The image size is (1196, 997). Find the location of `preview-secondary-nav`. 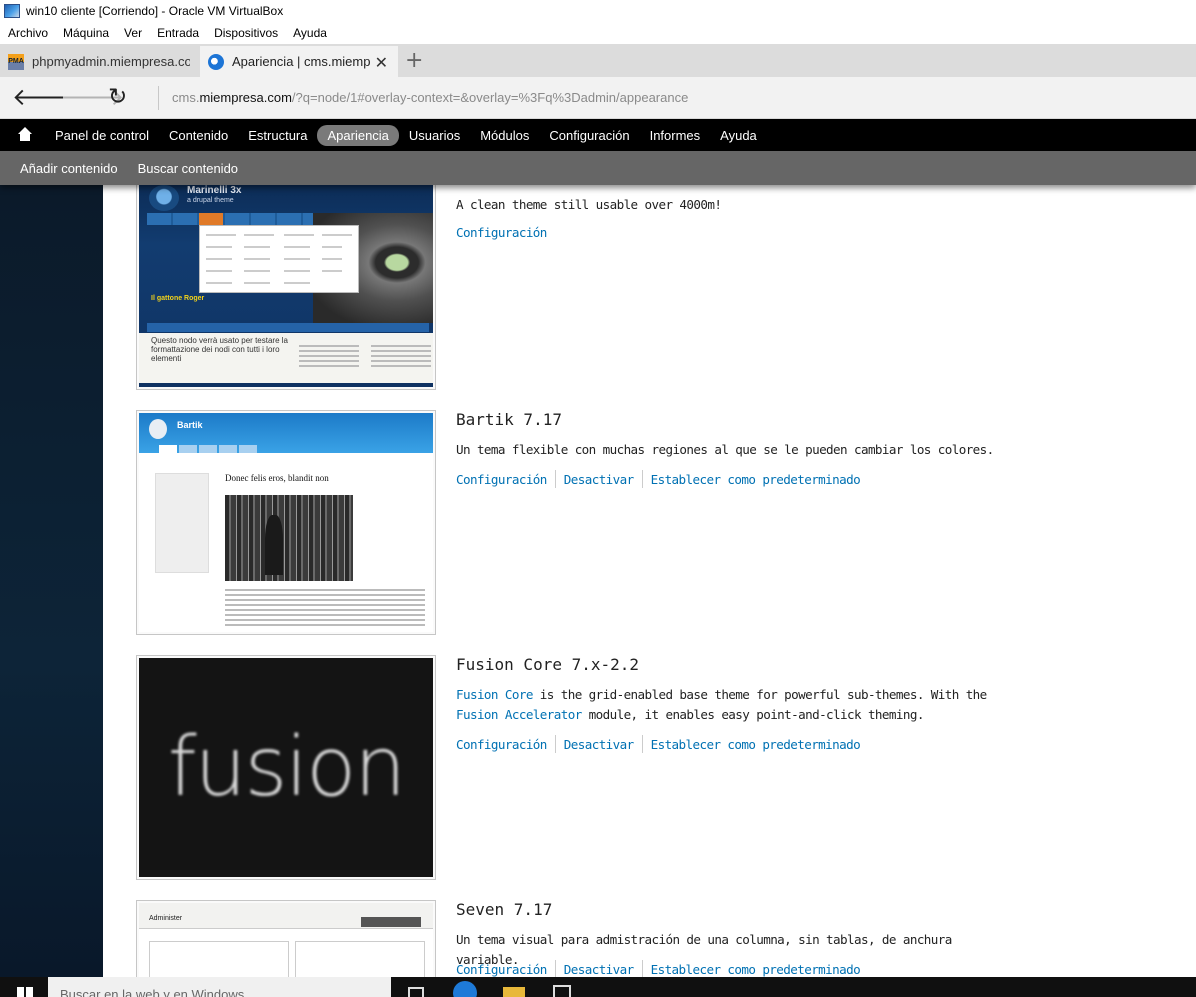

preview-secondary-nav is located at coordinates (288, 327).